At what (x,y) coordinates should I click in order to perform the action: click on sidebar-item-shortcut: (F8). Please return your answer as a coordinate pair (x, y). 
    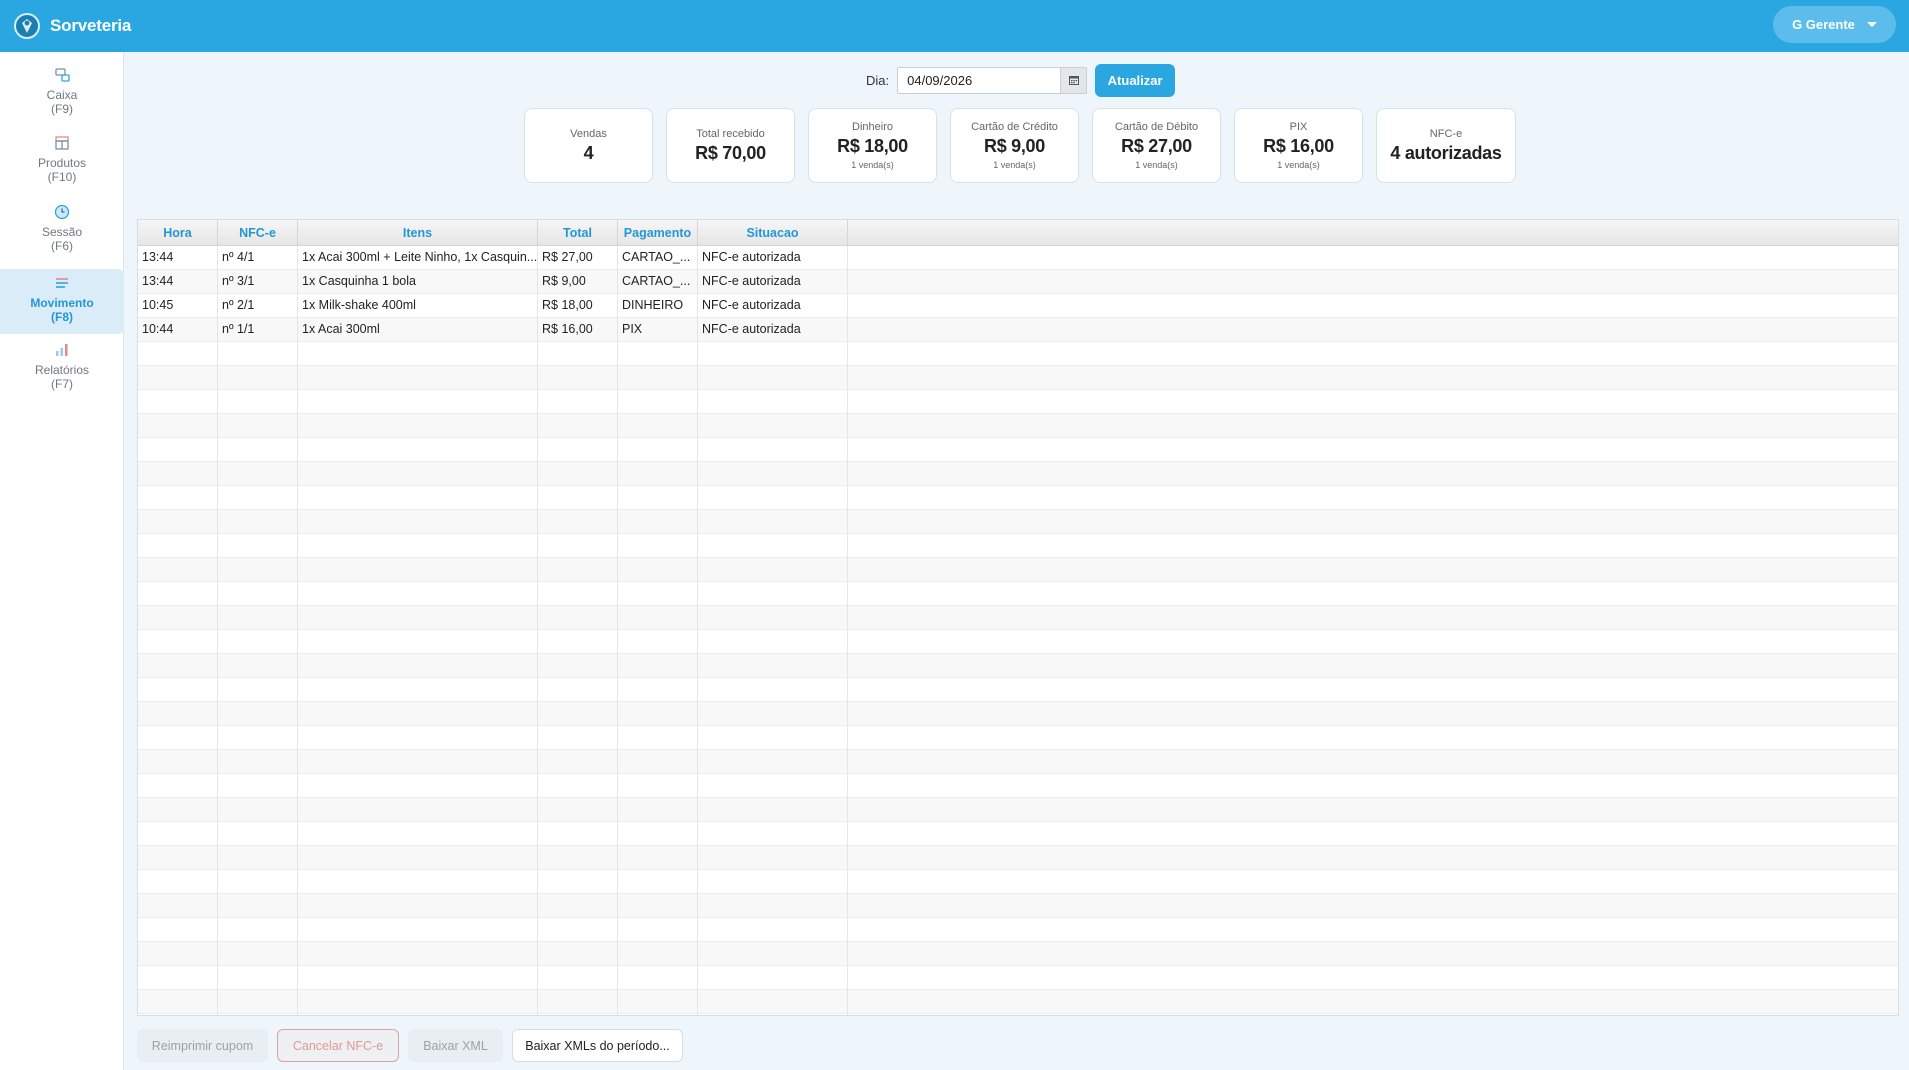
    Looking at the image, I should click on (62, 317).